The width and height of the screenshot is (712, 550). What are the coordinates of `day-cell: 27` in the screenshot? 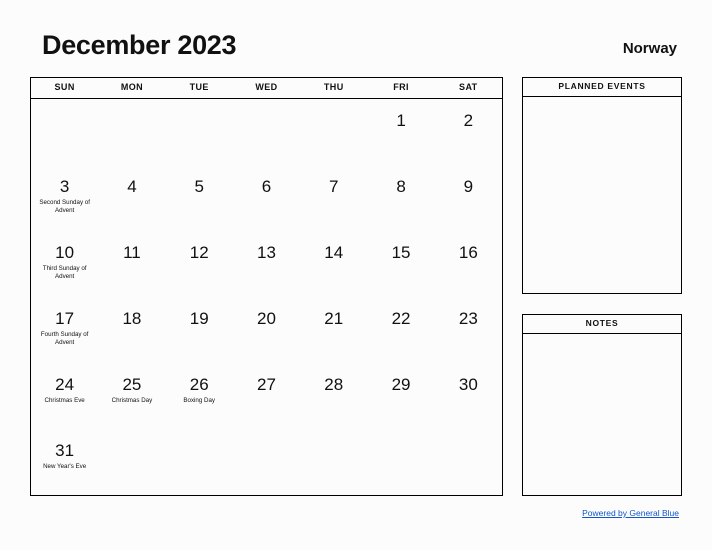 It's located at (266, 396).